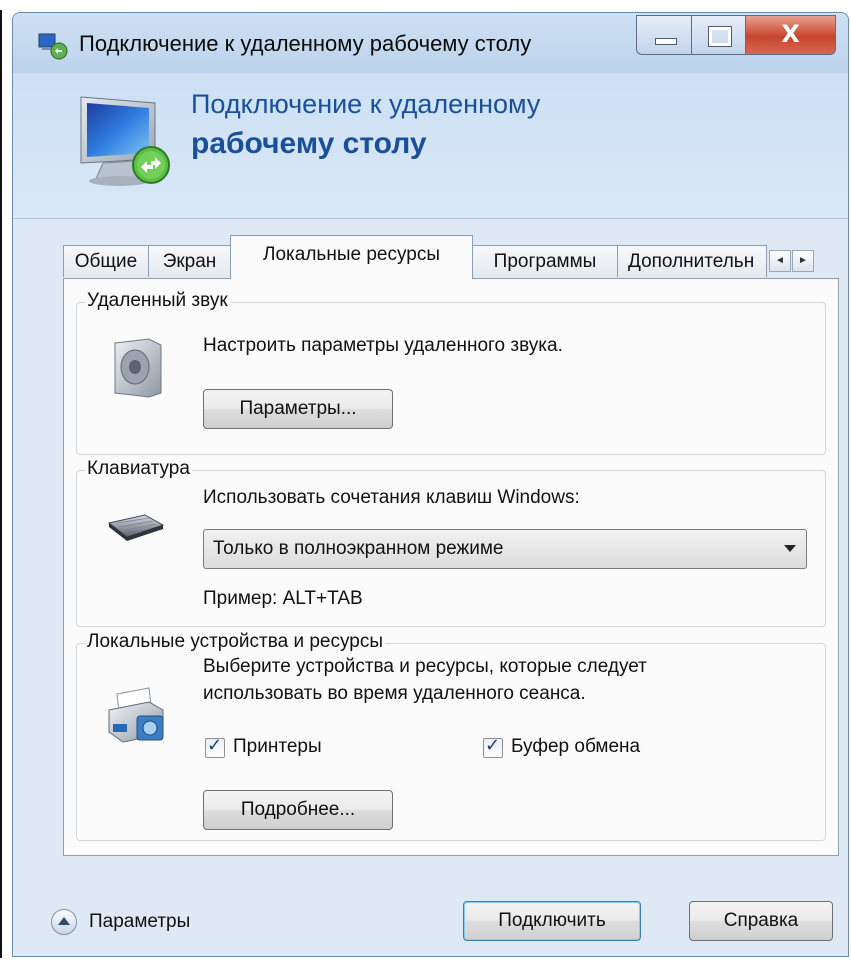  I want to click on remote-desktop-app-icon, so click(53, 46).